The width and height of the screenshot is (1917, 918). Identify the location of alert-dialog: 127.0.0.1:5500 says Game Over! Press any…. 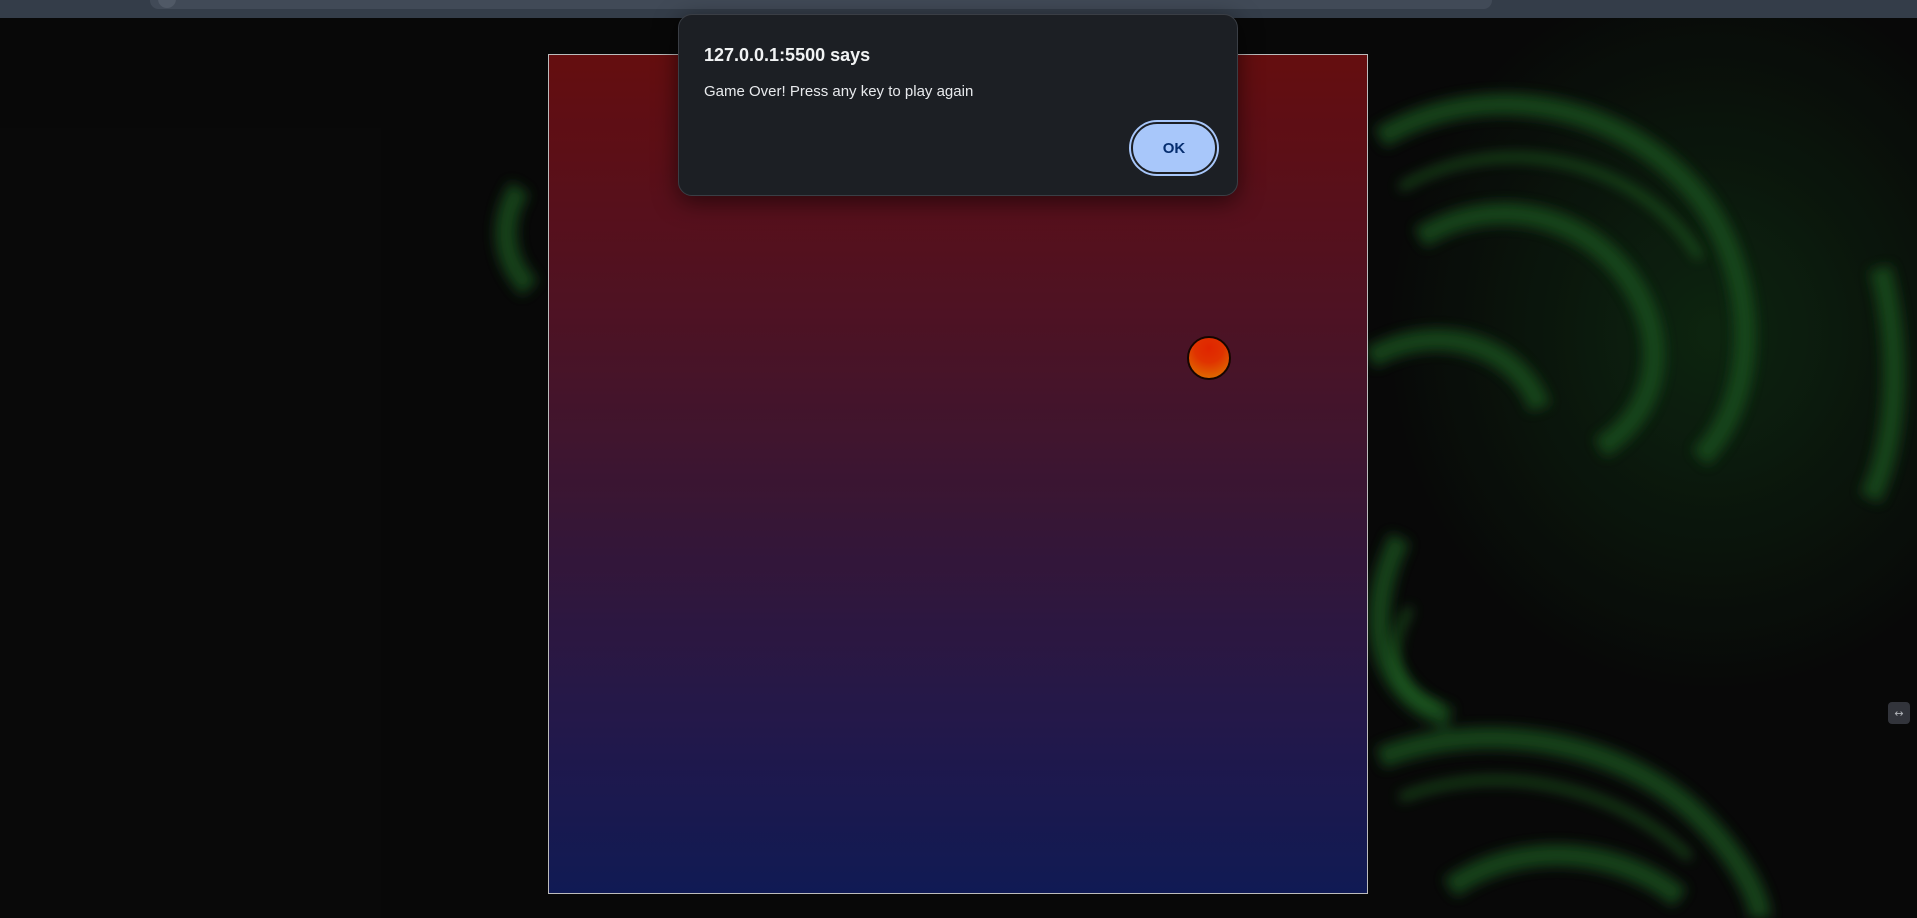
(958, 105).